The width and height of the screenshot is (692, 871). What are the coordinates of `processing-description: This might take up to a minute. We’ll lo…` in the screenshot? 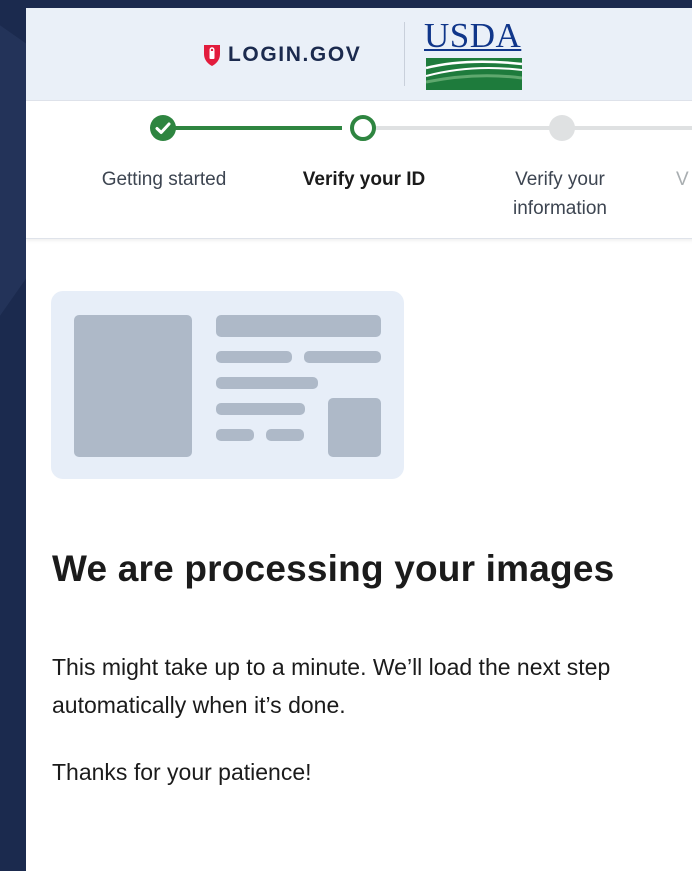 It's located at (331, 686).